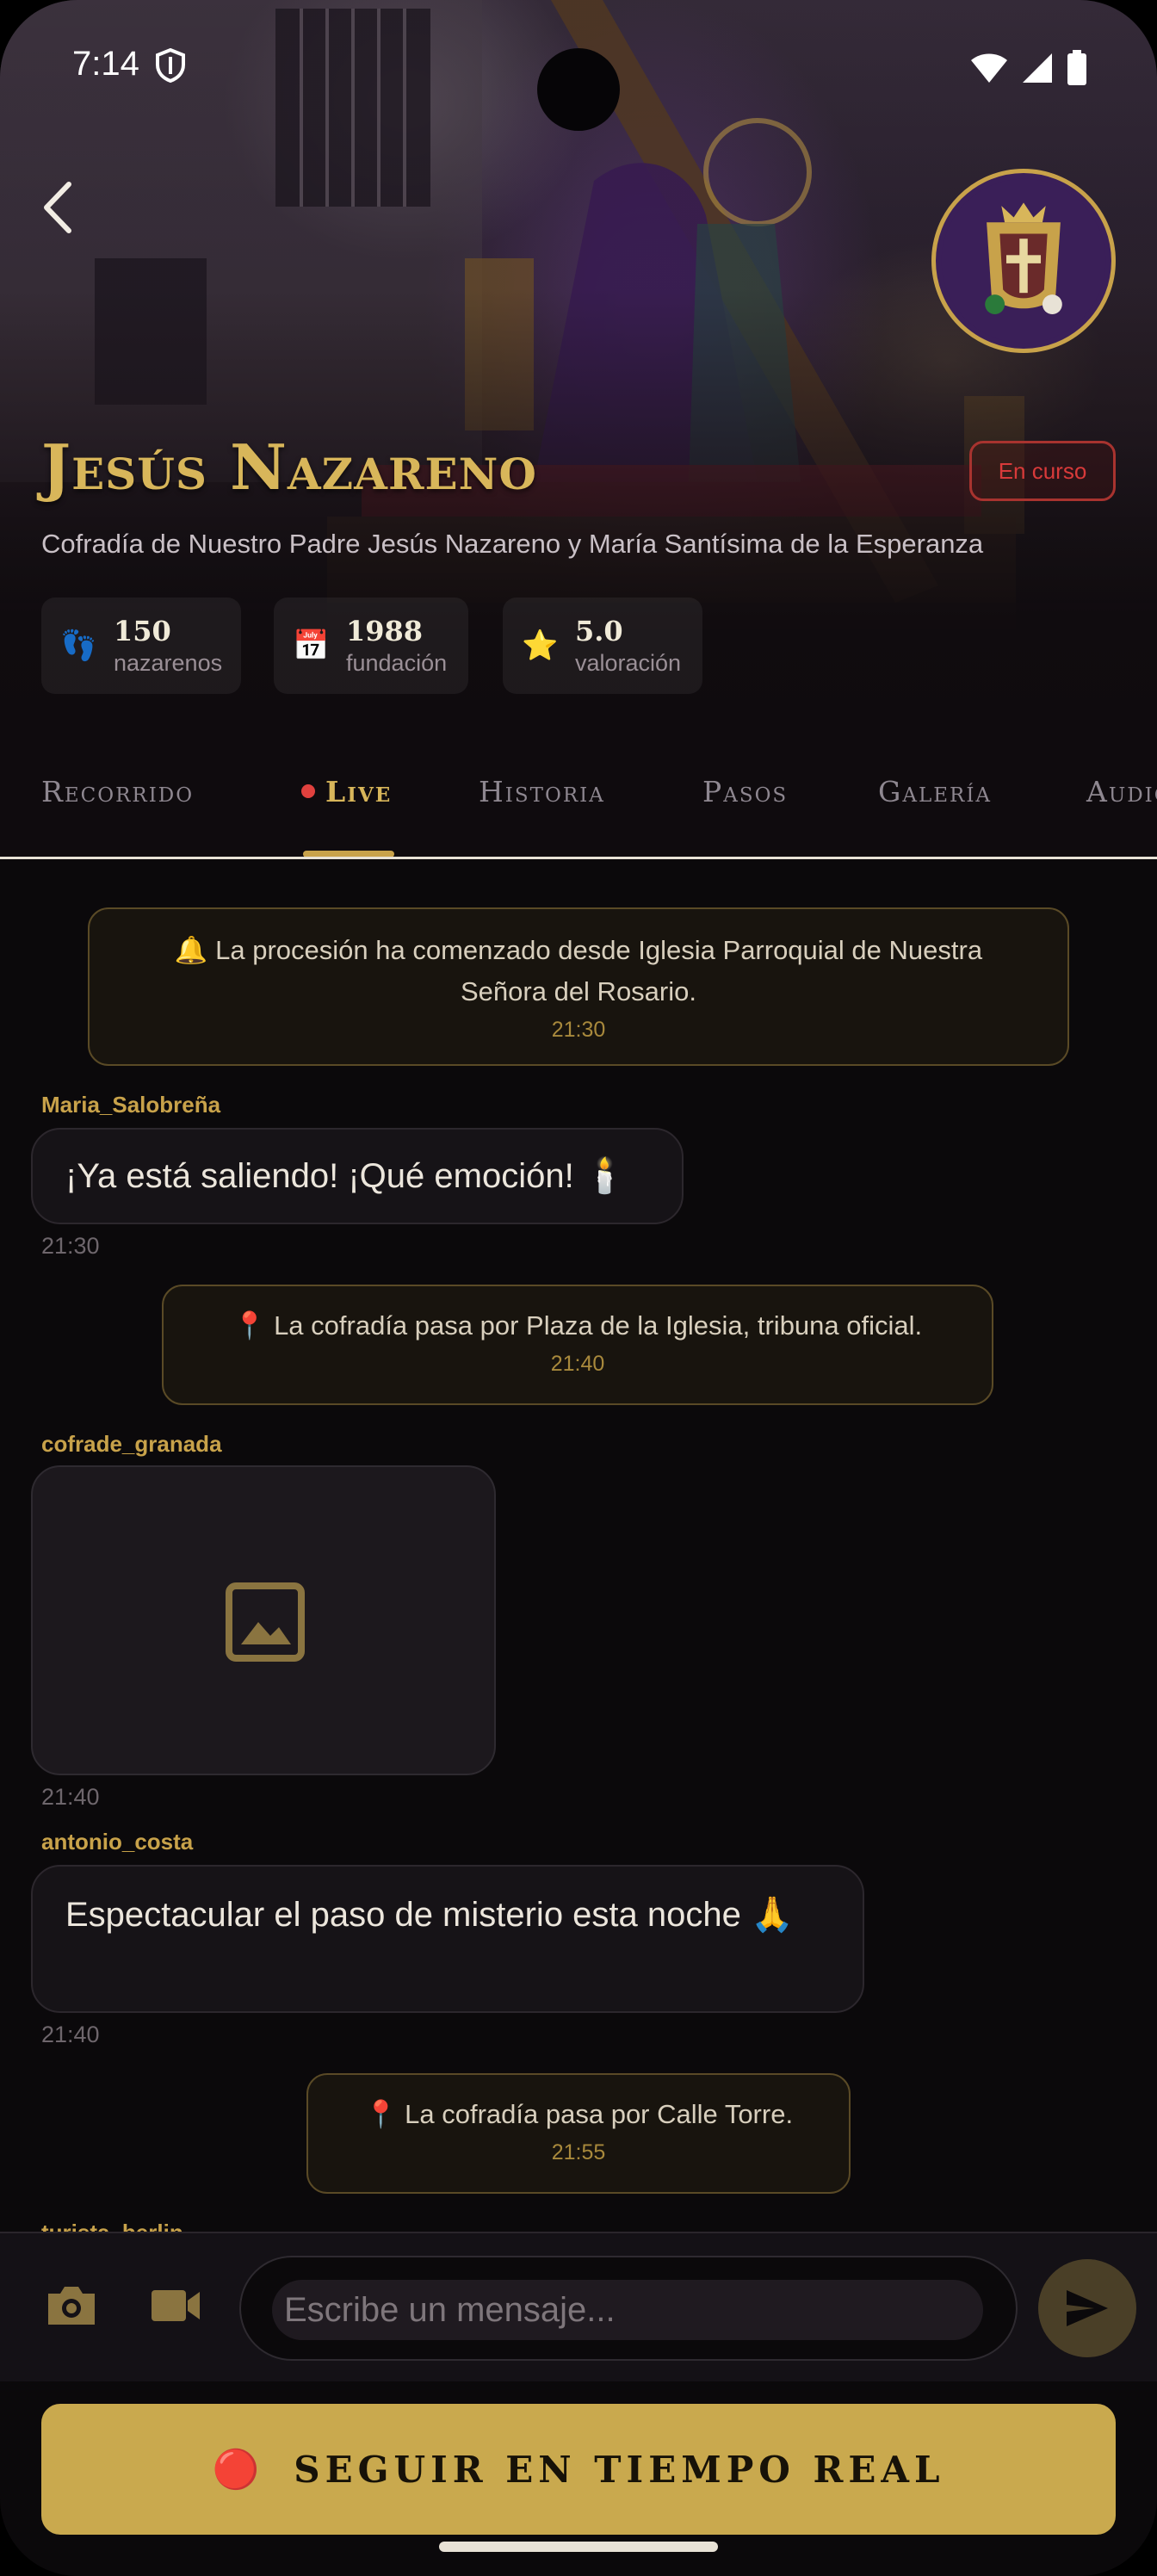 The height and width of the screenshot is (2576, 1157). What do you see at coordinates (1077, 67) in the screenshot?
I see `battery-icon` at bounding box center [1077, 67].